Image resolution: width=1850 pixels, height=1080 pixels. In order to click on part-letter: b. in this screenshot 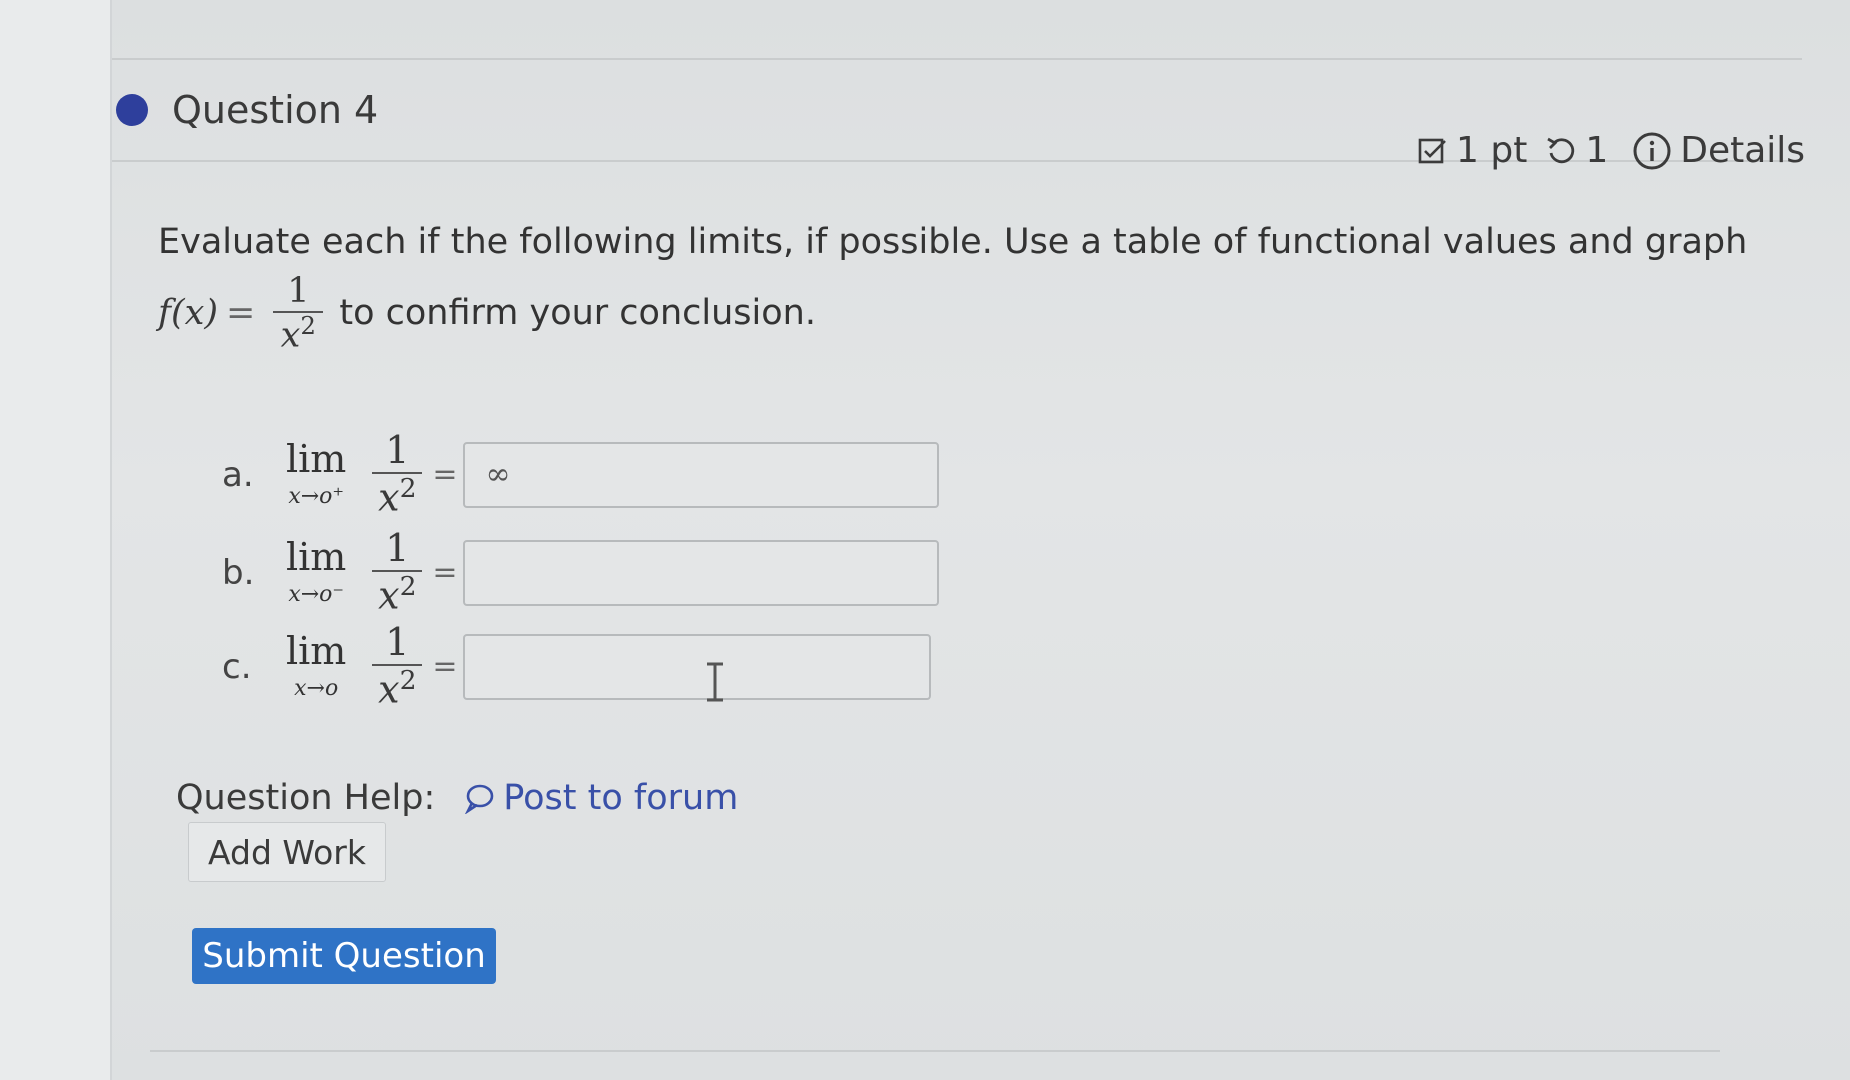, I will do `click(238, 572)`.